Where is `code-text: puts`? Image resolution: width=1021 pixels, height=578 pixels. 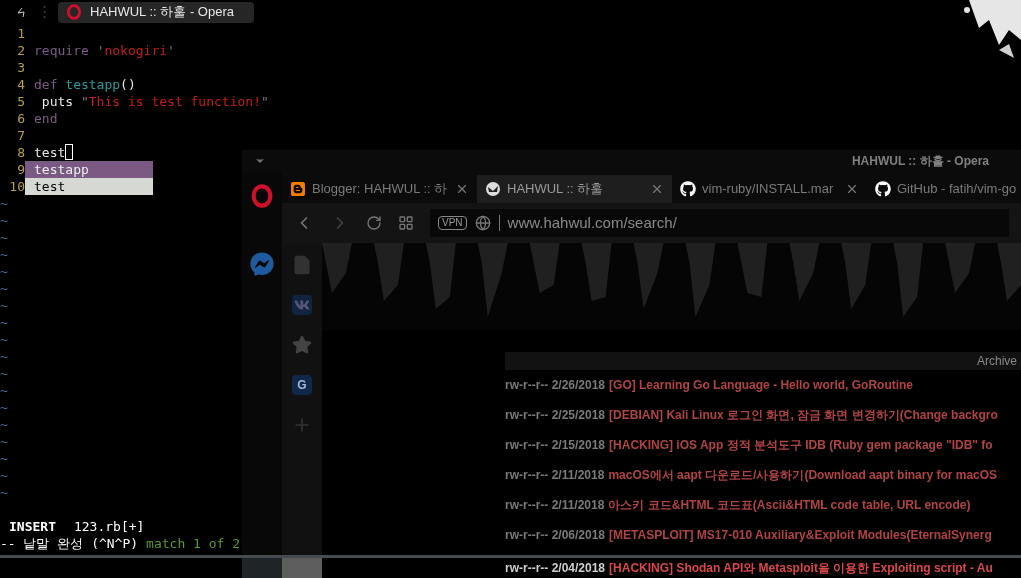
code-text: puts is located at coordinates (57, 101).